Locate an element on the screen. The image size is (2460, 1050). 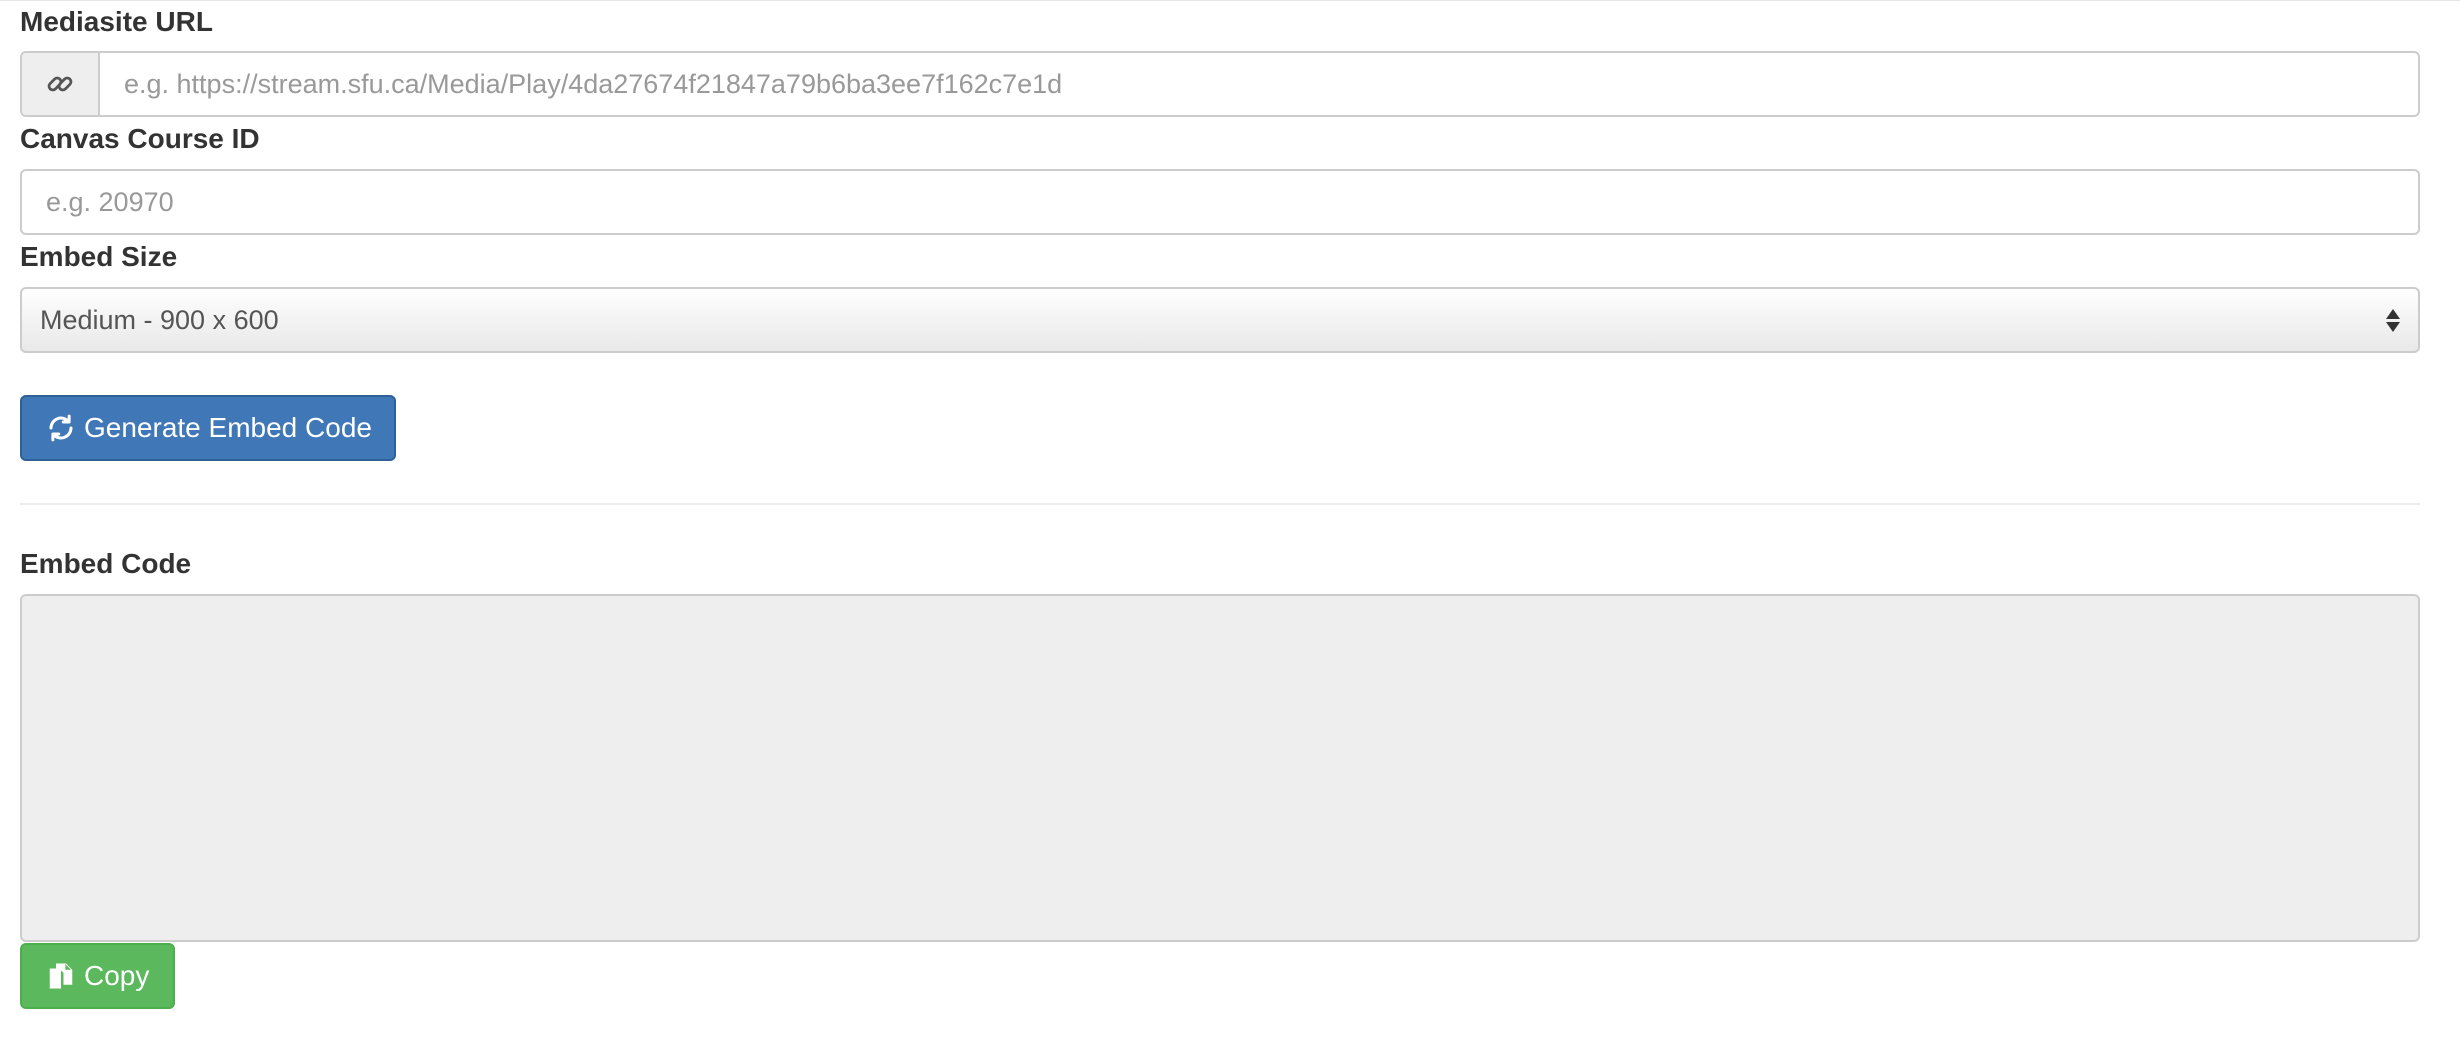
embed-size-select: Medium - 900 x 600 is located at coordinates (1220, 320).